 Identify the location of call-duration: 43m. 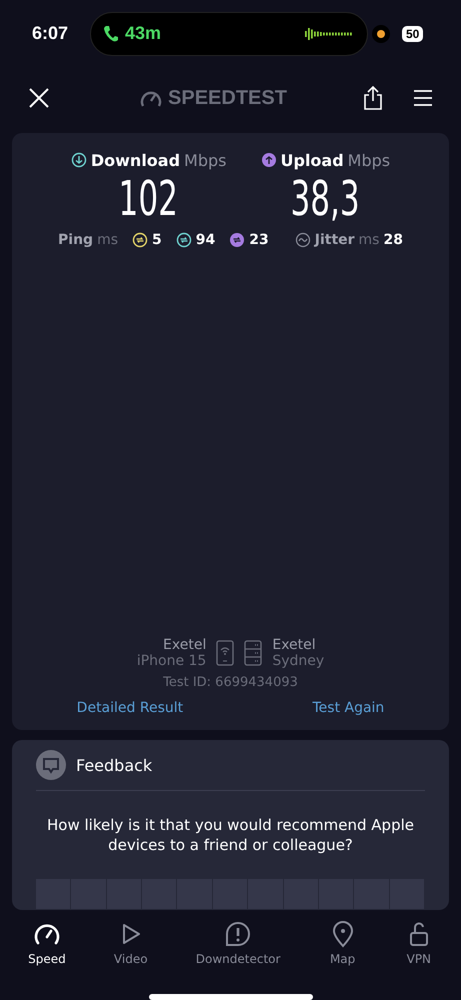
(143, 33).